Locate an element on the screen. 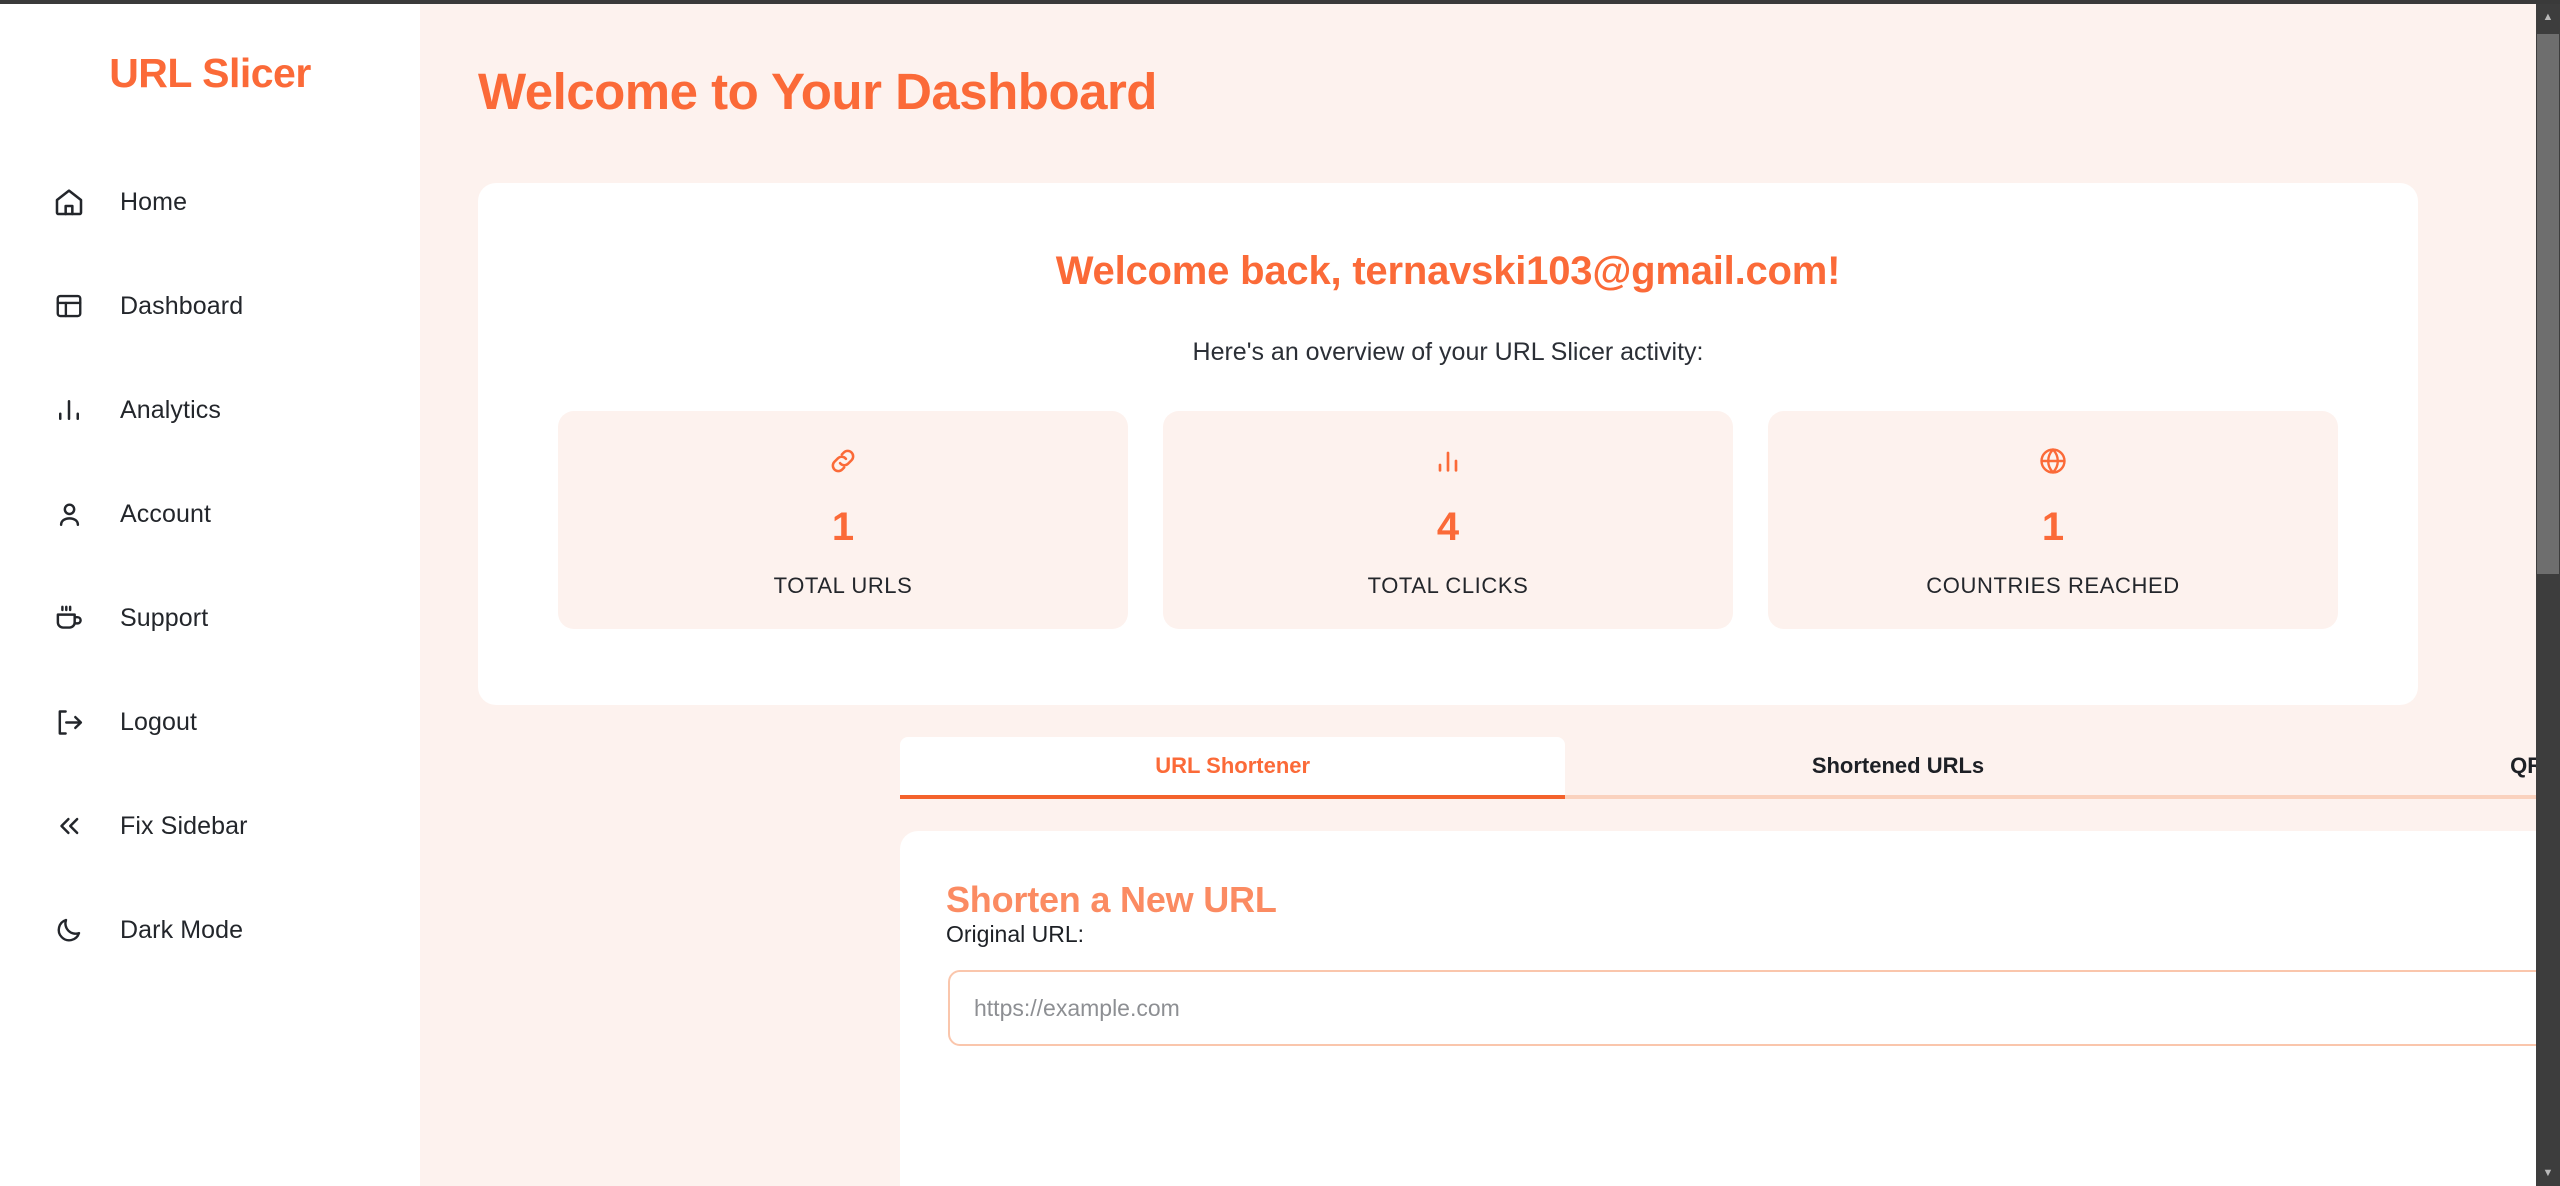 The image size is (2560, 1186). globe-icon is located at coordinates (2053, 461).